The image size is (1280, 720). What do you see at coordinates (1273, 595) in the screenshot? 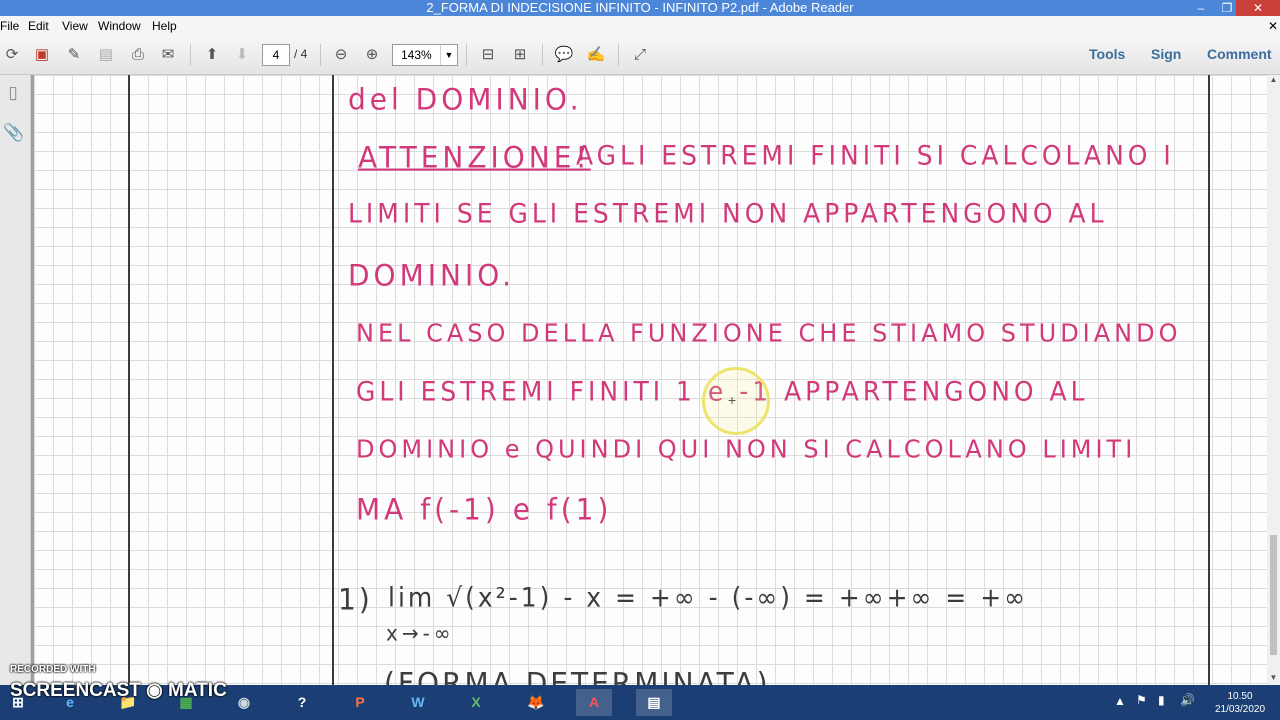
I see `scroll-thumb` at bounding box center [1273, 595].